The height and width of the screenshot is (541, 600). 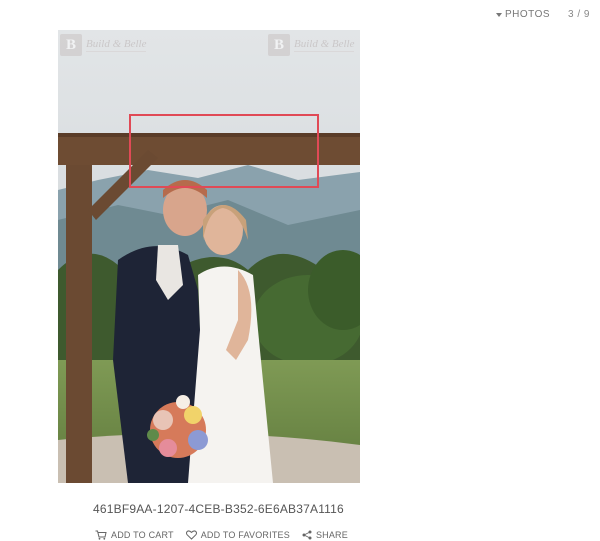 I want to click on watermark-right: B Build & Belle, so click(x=311, y=45).